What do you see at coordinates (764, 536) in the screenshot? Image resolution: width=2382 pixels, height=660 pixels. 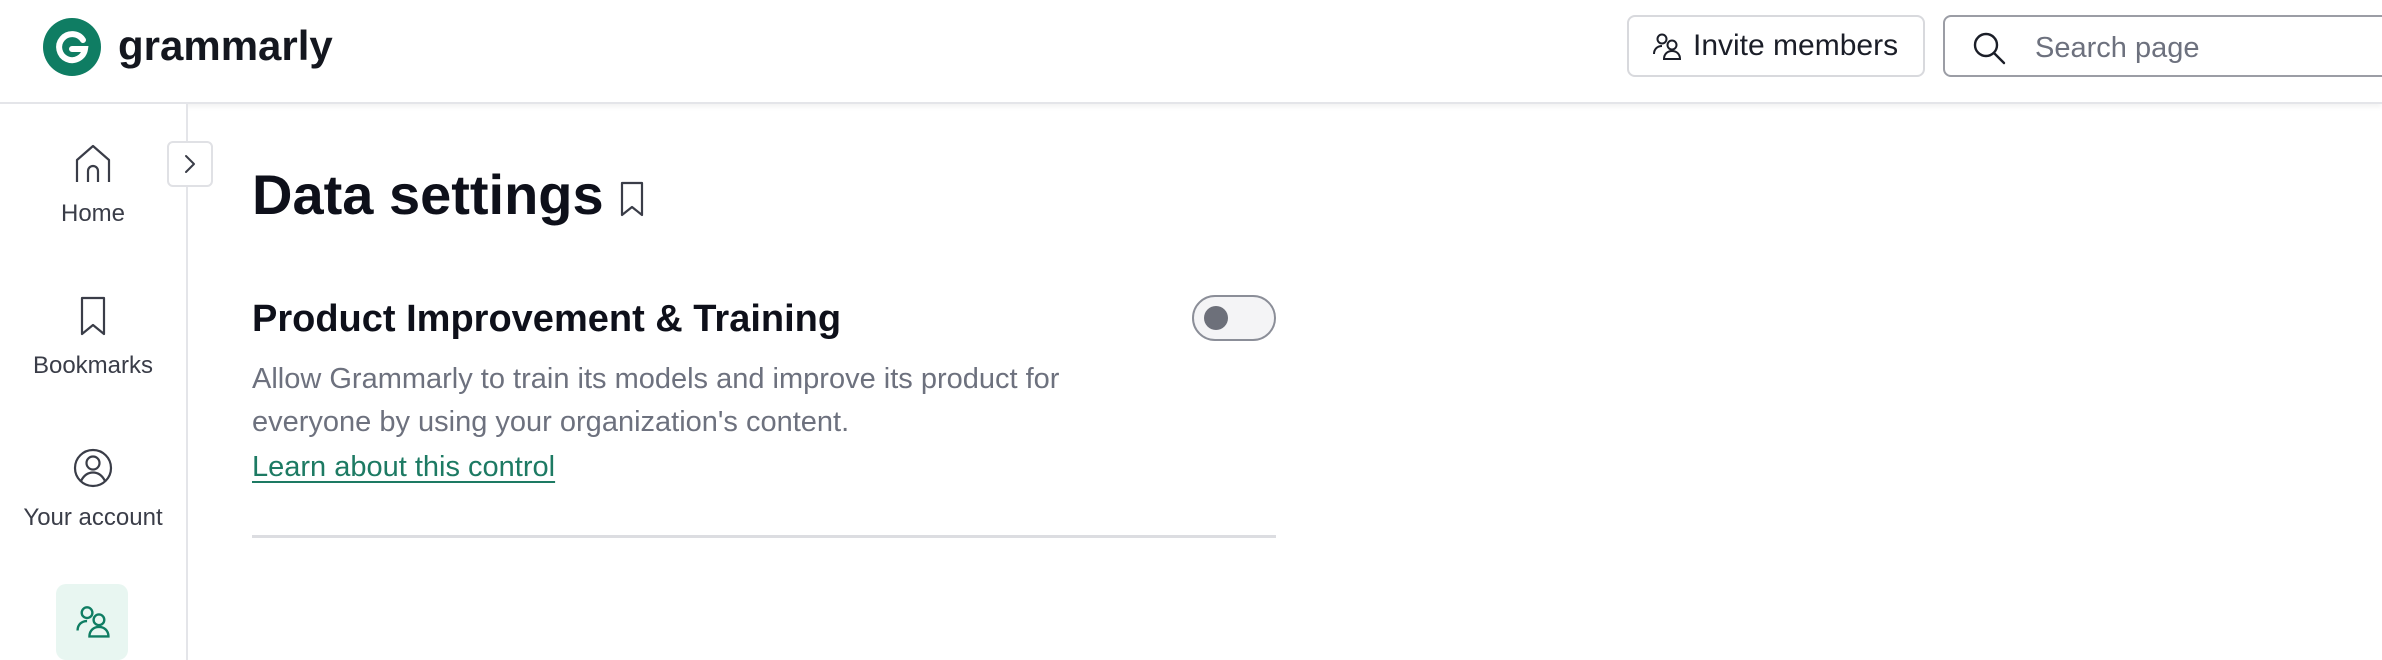 I see `divider` at bounding box center [764, 536].